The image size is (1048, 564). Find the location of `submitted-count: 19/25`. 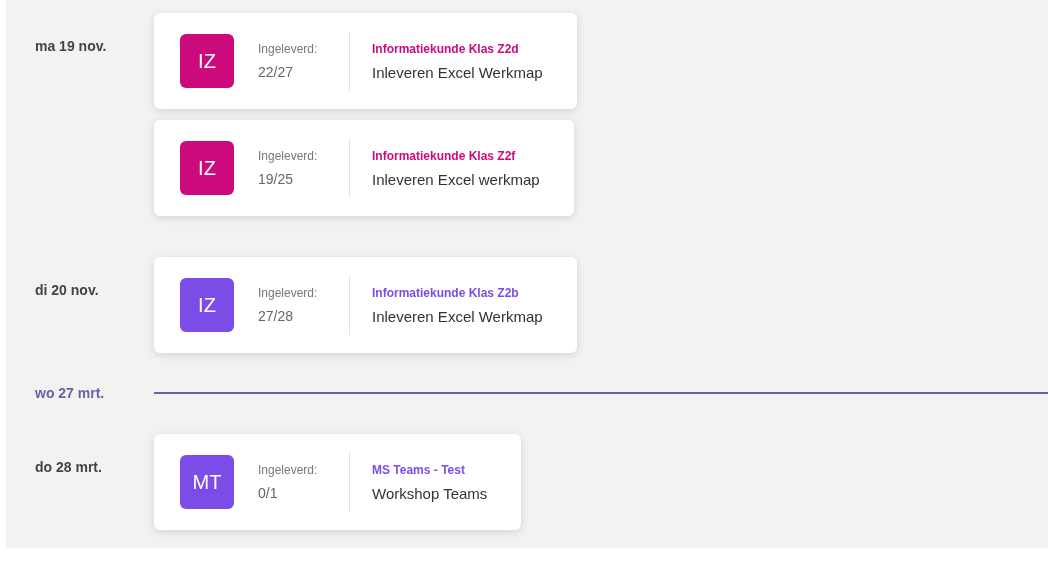

submitted-count: 19/25 is located at coordinates (276, 179).